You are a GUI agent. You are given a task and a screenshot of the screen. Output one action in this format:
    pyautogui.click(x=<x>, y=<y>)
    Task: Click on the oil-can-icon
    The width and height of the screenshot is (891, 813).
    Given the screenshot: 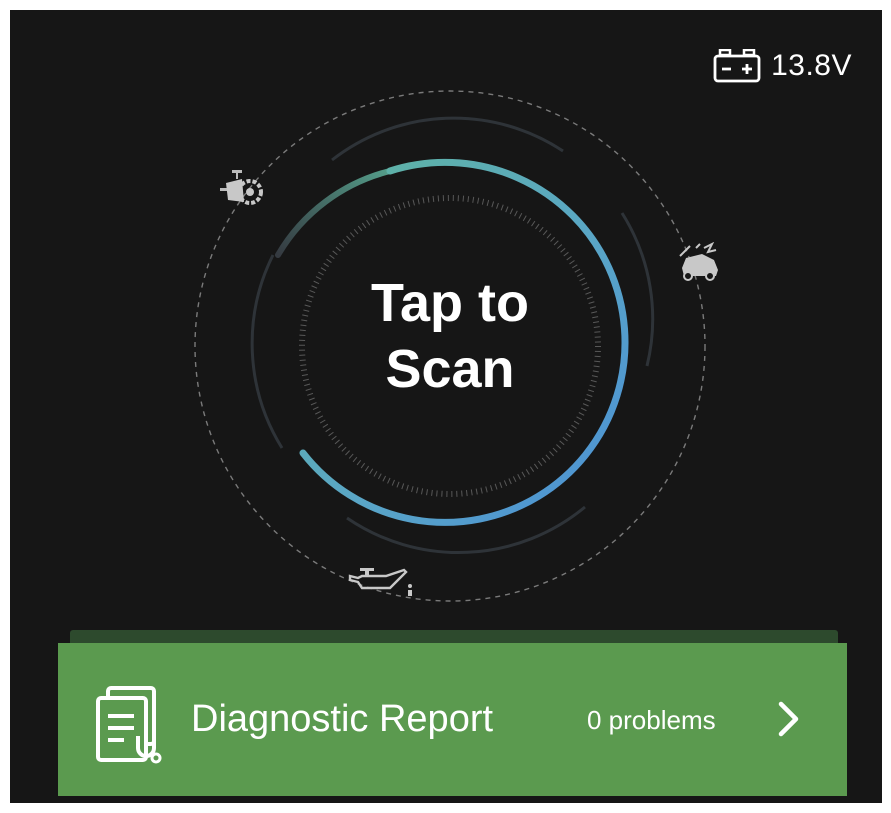 What is the action you would take?
    pyautogui.click(x=381, y=584)
    